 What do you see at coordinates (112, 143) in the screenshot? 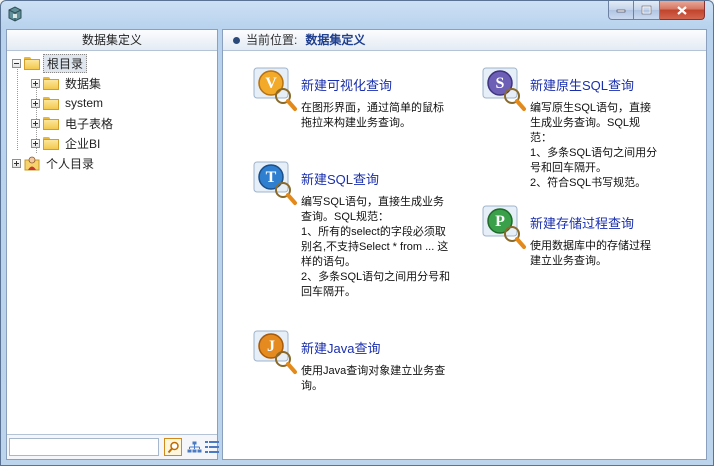
I see `tree-node-enterprise-bi: 企业BI` at bounding box center [112, 143].